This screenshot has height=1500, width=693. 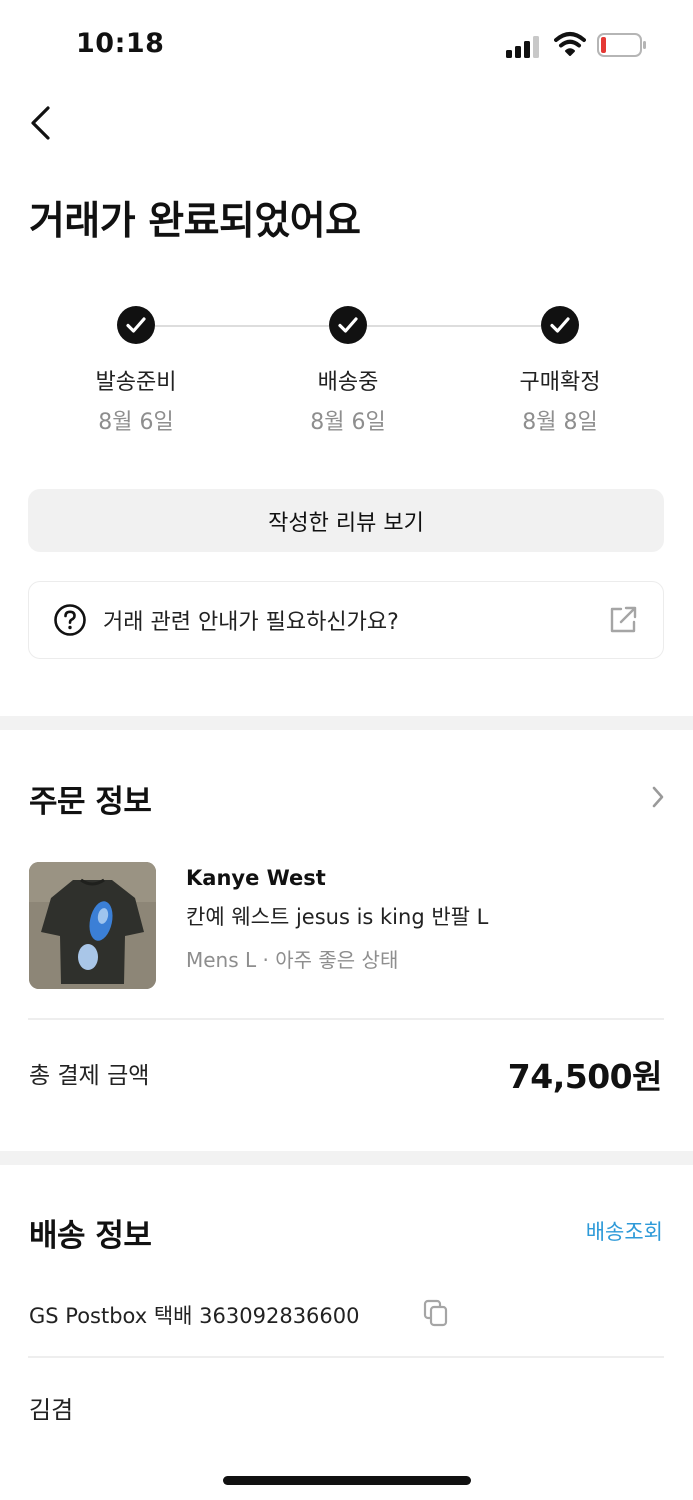 I want to click on product-name: 칸예 웨스트 jesus is king 반팔 L, so click(x=337, y=917).